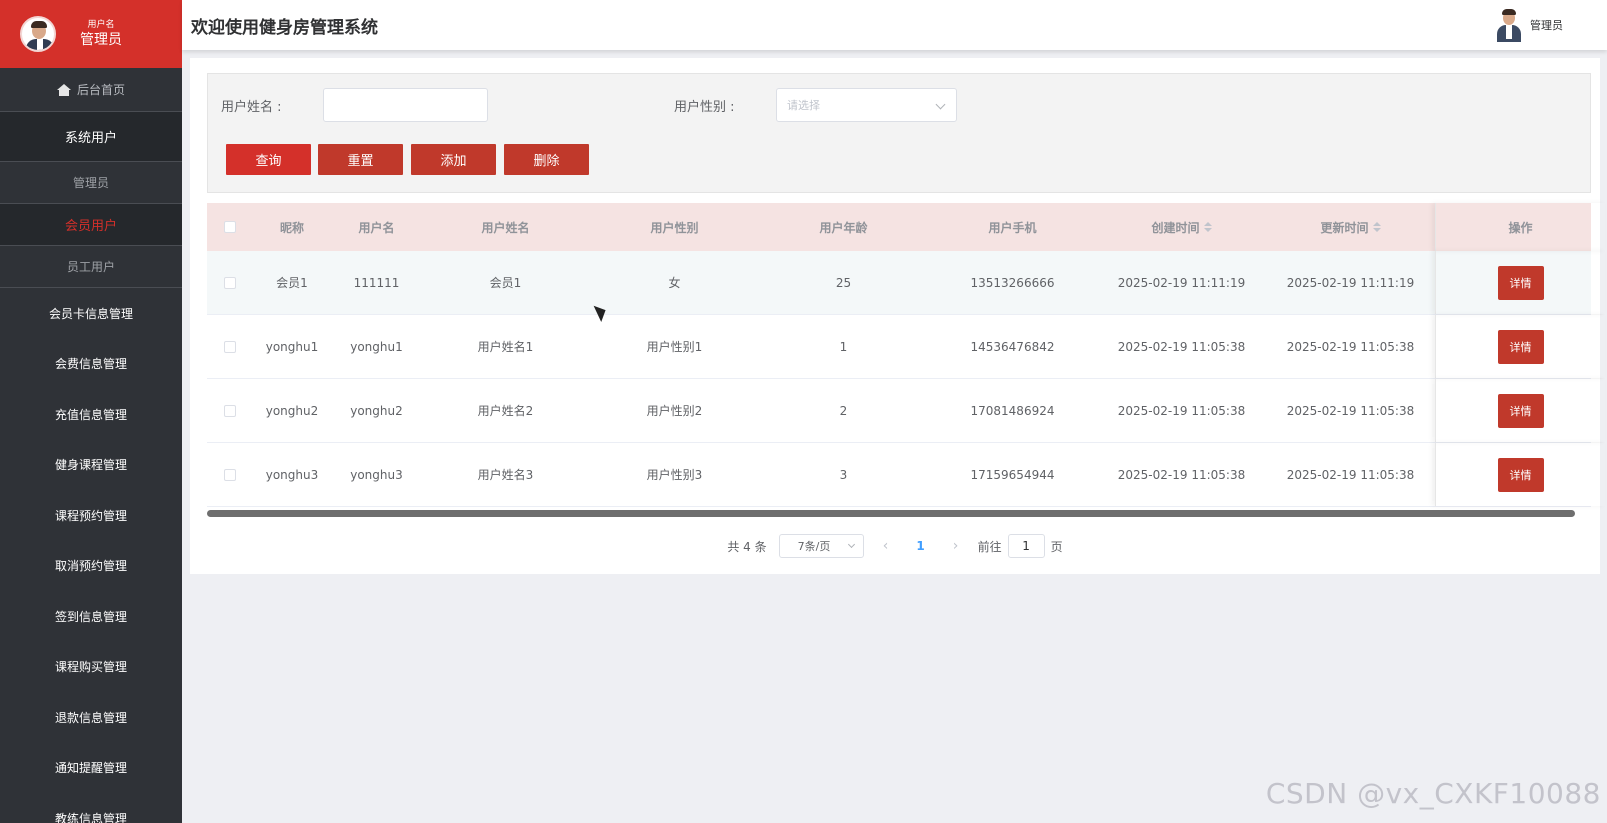 This screenshot has height=823, width=1607. I want to click on sidebar-item-notice: 通知提醒管理, so click(91, 768).